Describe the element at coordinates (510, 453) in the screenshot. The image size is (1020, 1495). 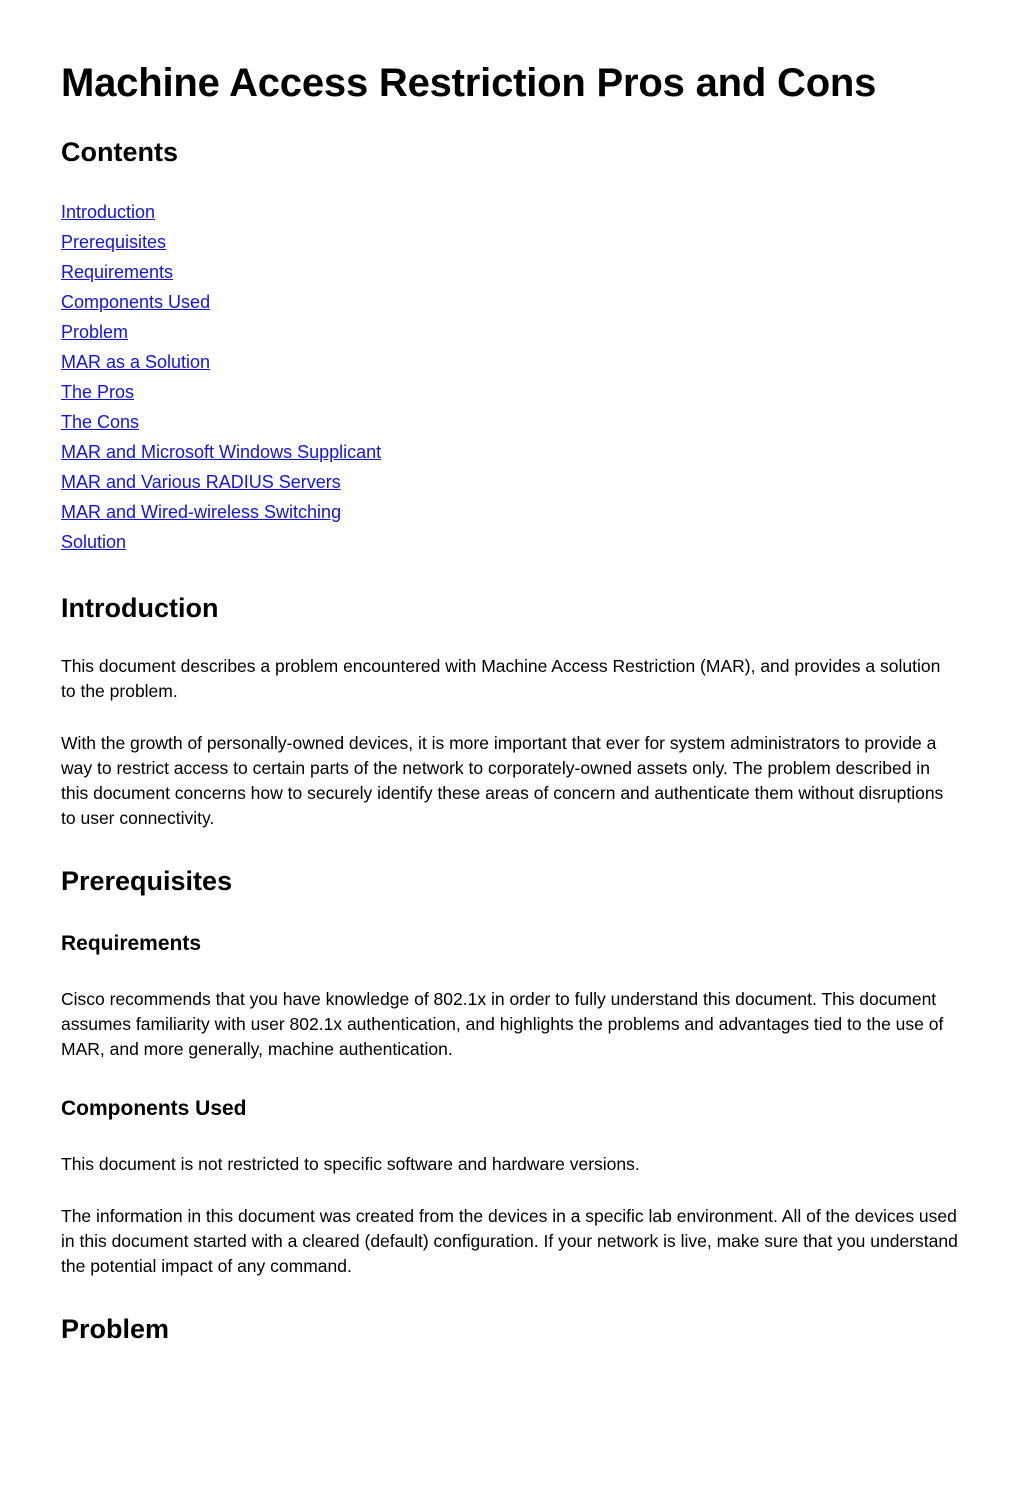
I see `list-item: MAR and Microsoft Windows Supplicant` at that location.